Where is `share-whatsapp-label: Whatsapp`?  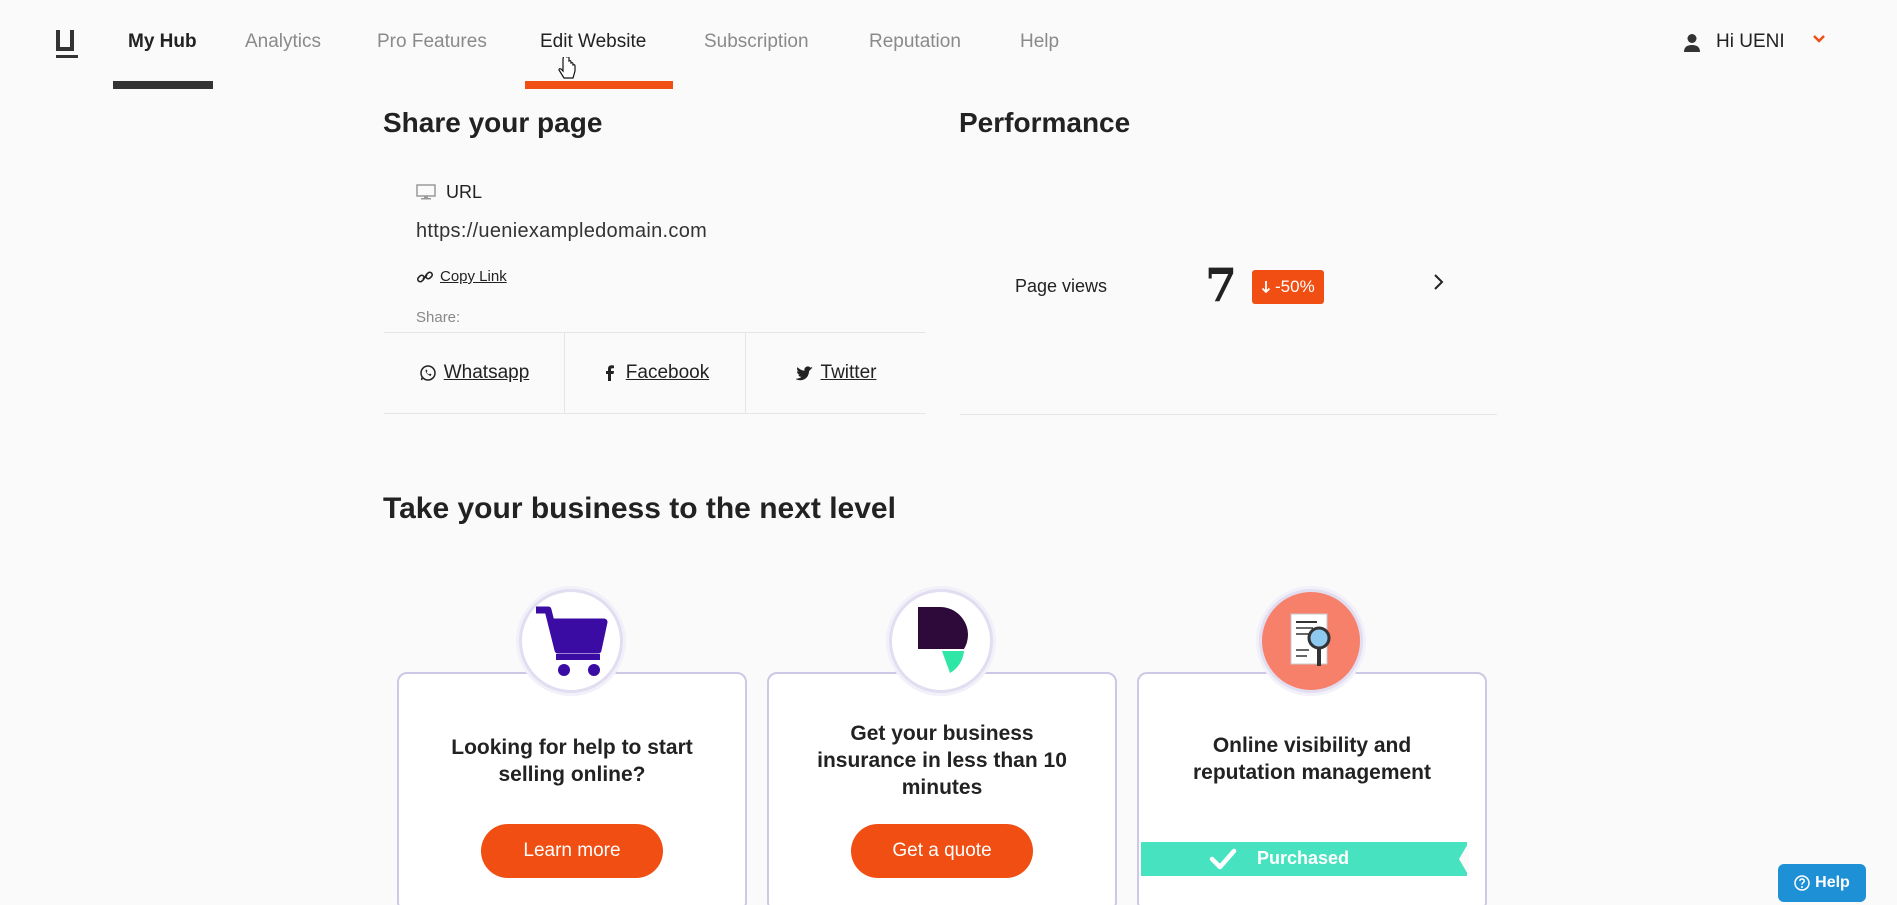 share-whatsapp-label: Whatsapp is located at coordinates (486, 372).